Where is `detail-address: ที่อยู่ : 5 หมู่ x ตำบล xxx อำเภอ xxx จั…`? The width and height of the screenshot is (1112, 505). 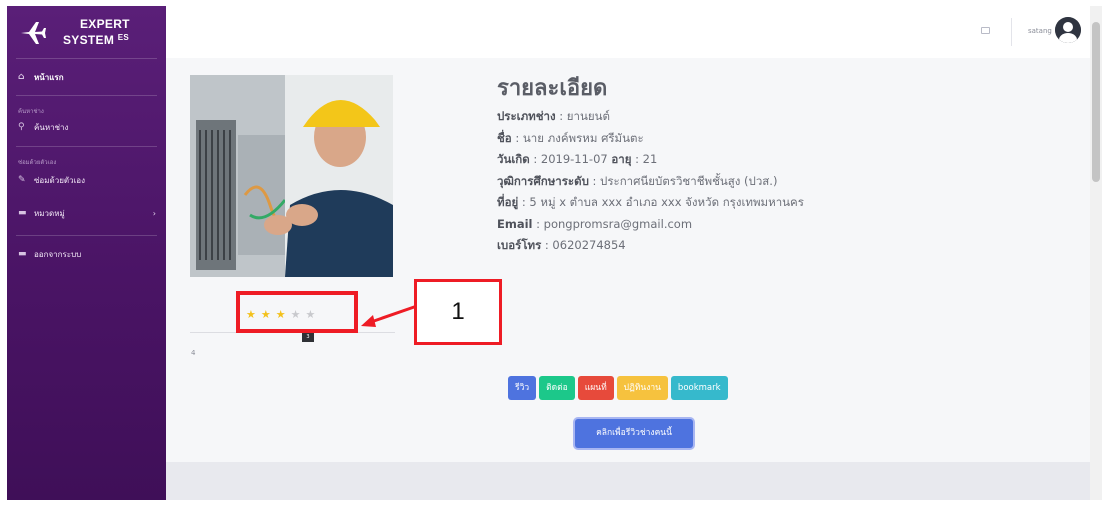
detail-address: ที่อยู่ : 5 หมู่ x ตำบล xxx อำเภอ xxx จั… is located at coordinates (650, 203).